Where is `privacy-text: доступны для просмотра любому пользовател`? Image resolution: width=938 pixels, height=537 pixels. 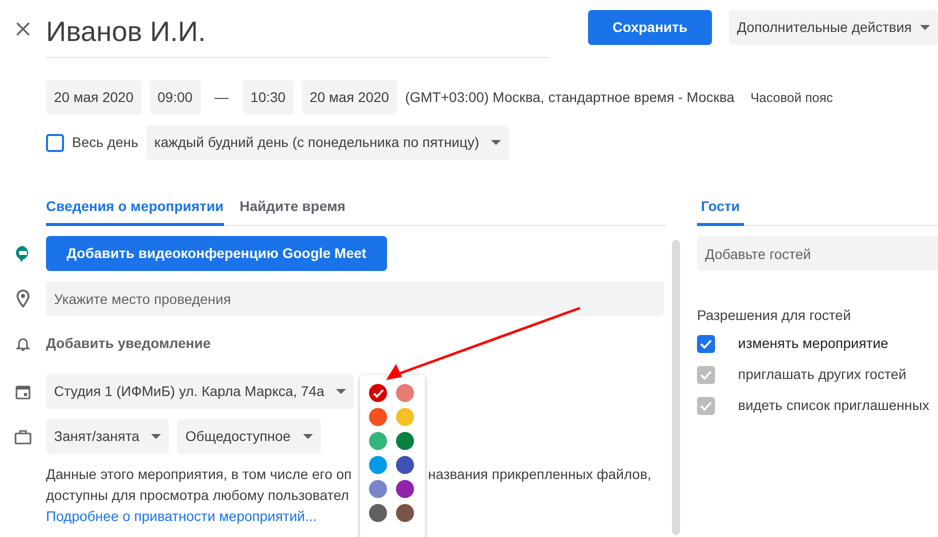
privacy-text: доступны для просмотра любому пользовател is located at coordinates (197, 495).